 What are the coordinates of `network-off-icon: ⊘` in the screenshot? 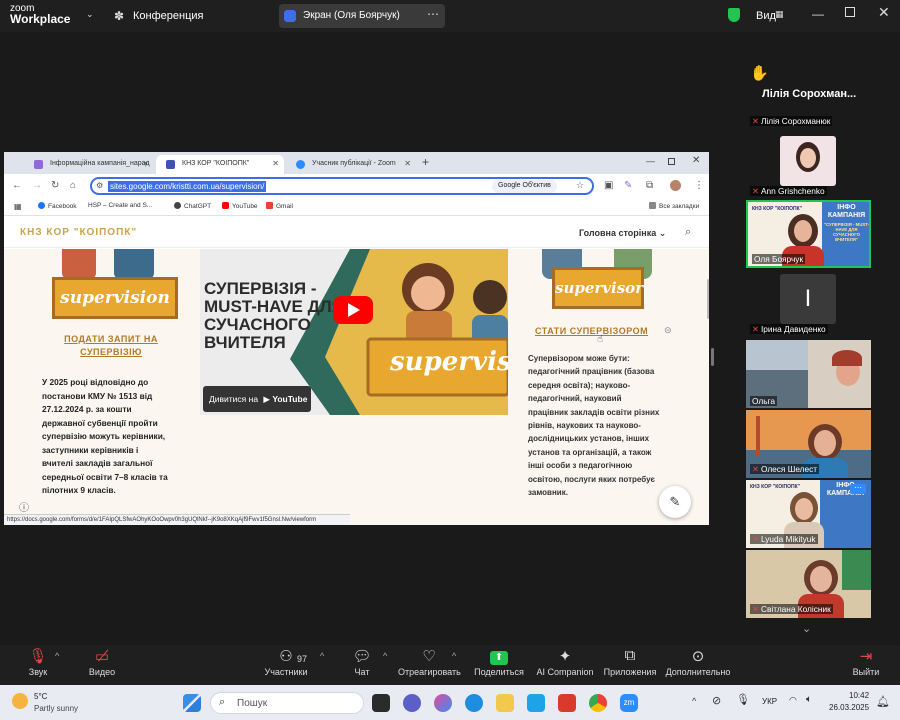 It's located at (716, 700).